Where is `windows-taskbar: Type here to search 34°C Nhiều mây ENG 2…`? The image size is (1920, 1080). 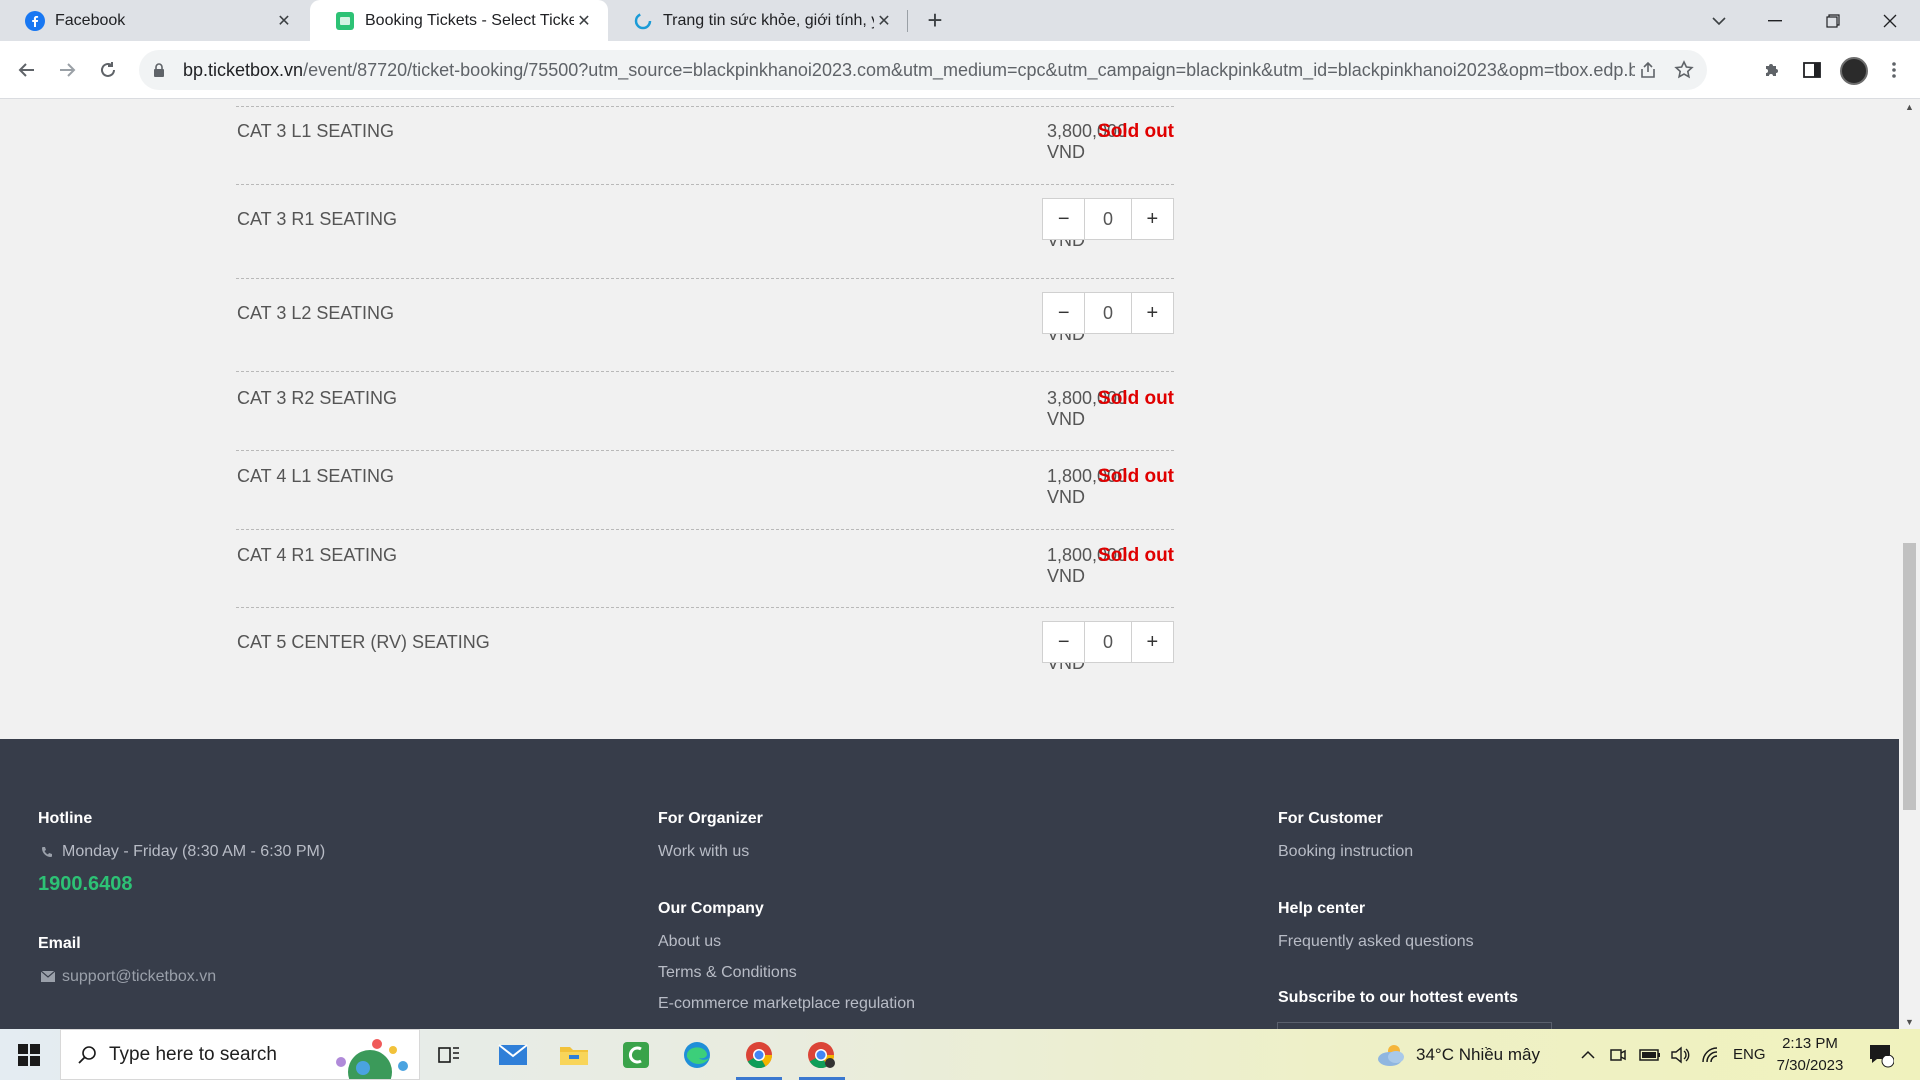
windows-taskbar: Type here to search 34°C Nhiều mây ENG 2… is located at coordinates (960, 1054).